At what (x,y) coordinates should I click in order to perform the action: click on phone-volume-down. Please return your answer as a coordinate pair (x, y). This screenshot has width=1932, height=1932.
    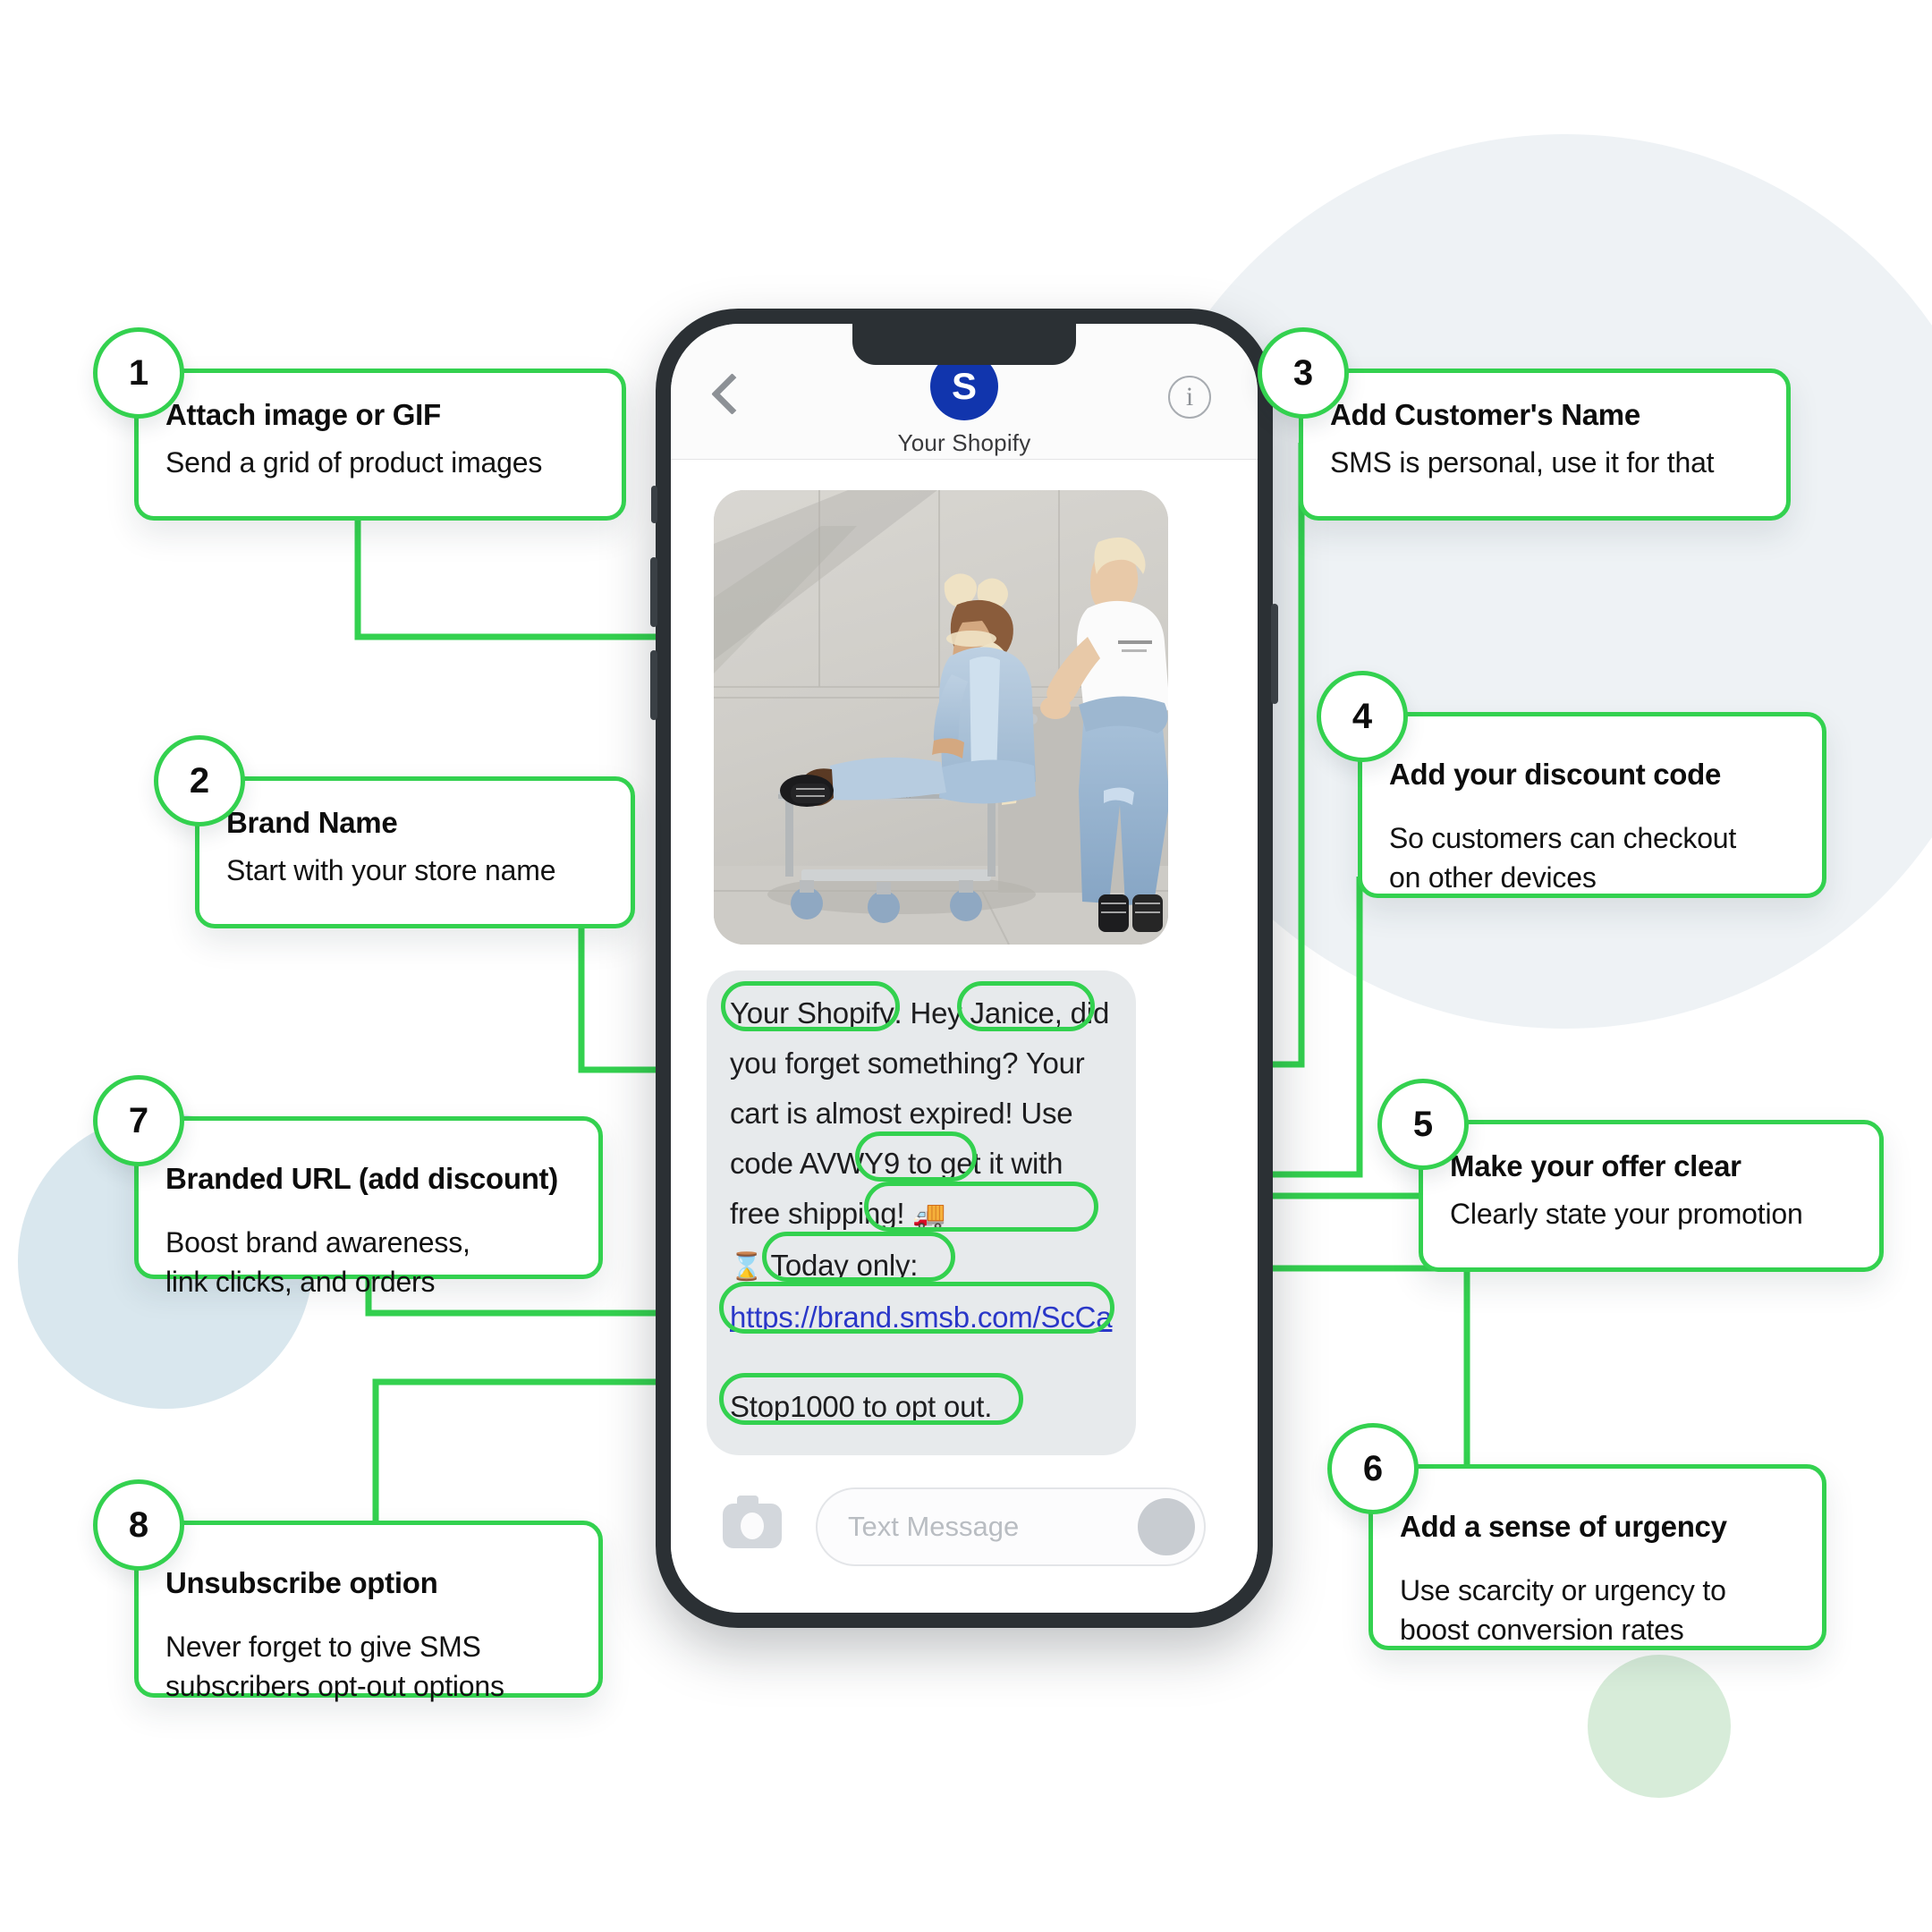
    Looking at the image, I should click on (653, 685).